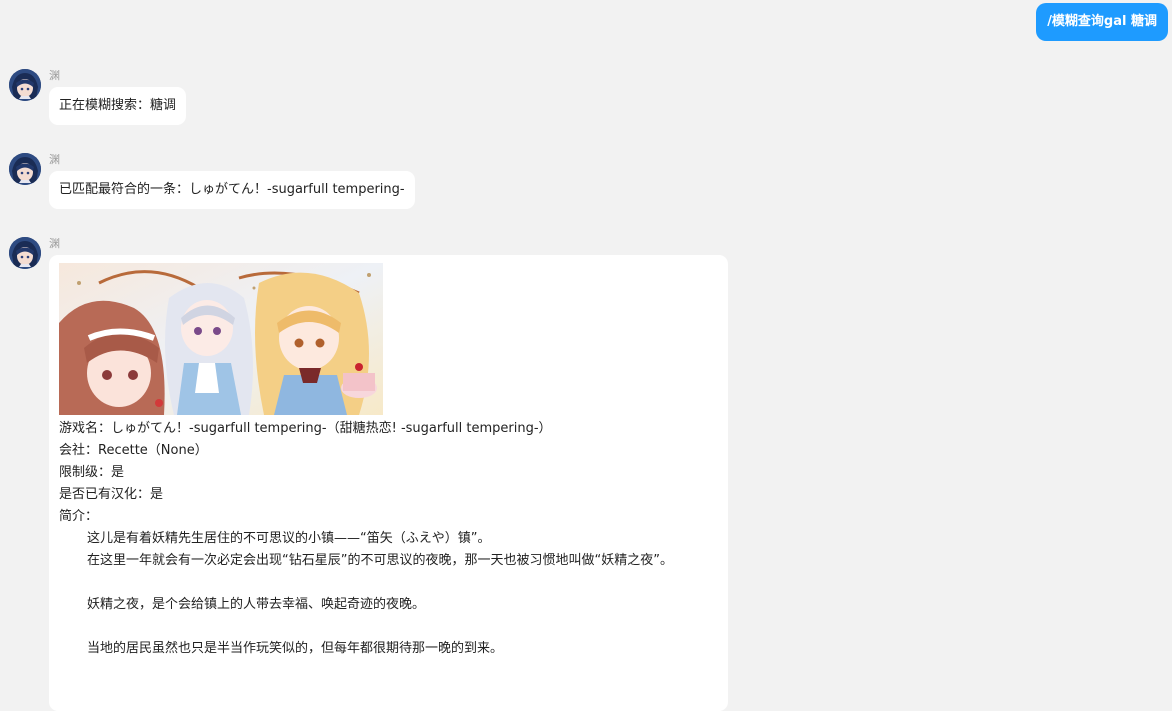 This screenshot has width=1172, height=711. What do you see at coordinates (388, 495) in the screenshot?
I see `localized-line: 是否已有汉化：是` at bounding box center [388, 495].